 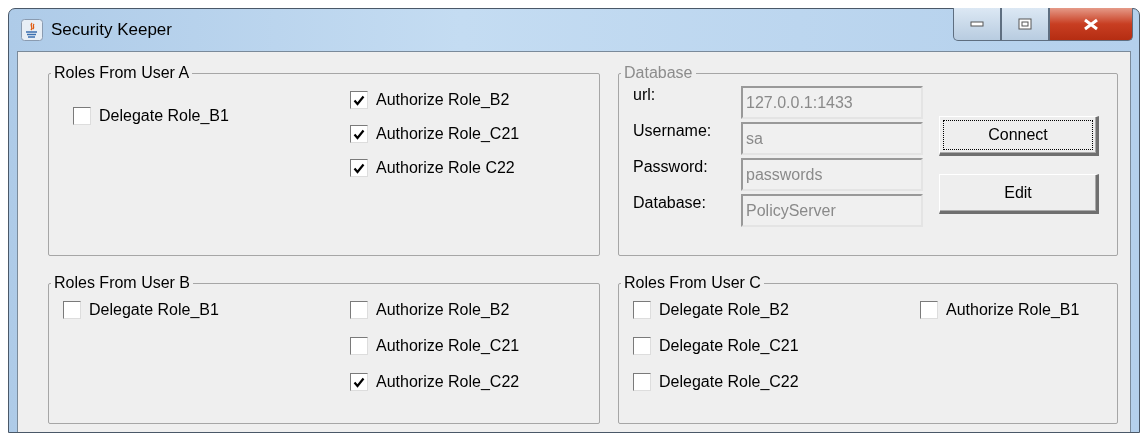 I want to click on checkbox: Authorize Role C22, so click(x=474, y=168).